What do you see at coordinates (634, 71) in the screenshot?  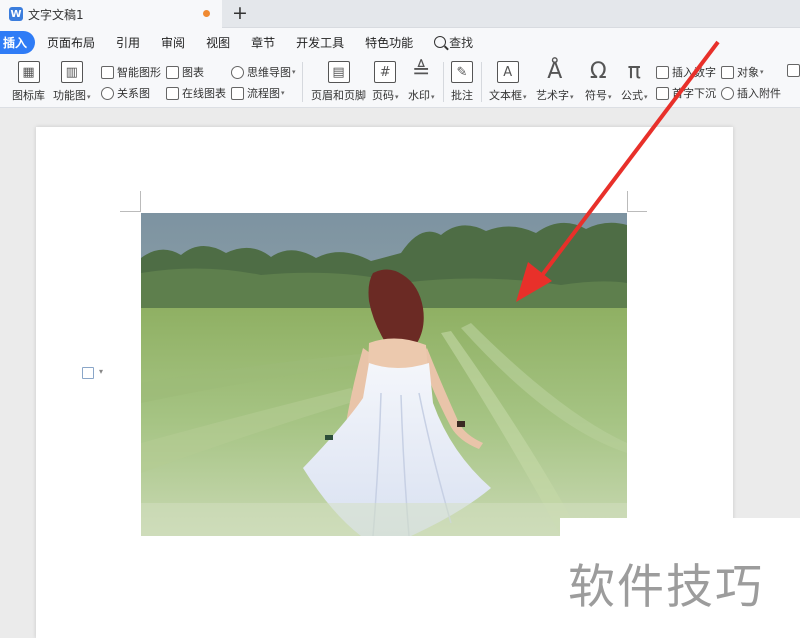 I see `pi-icon: π` at bounding box center [634, 71].